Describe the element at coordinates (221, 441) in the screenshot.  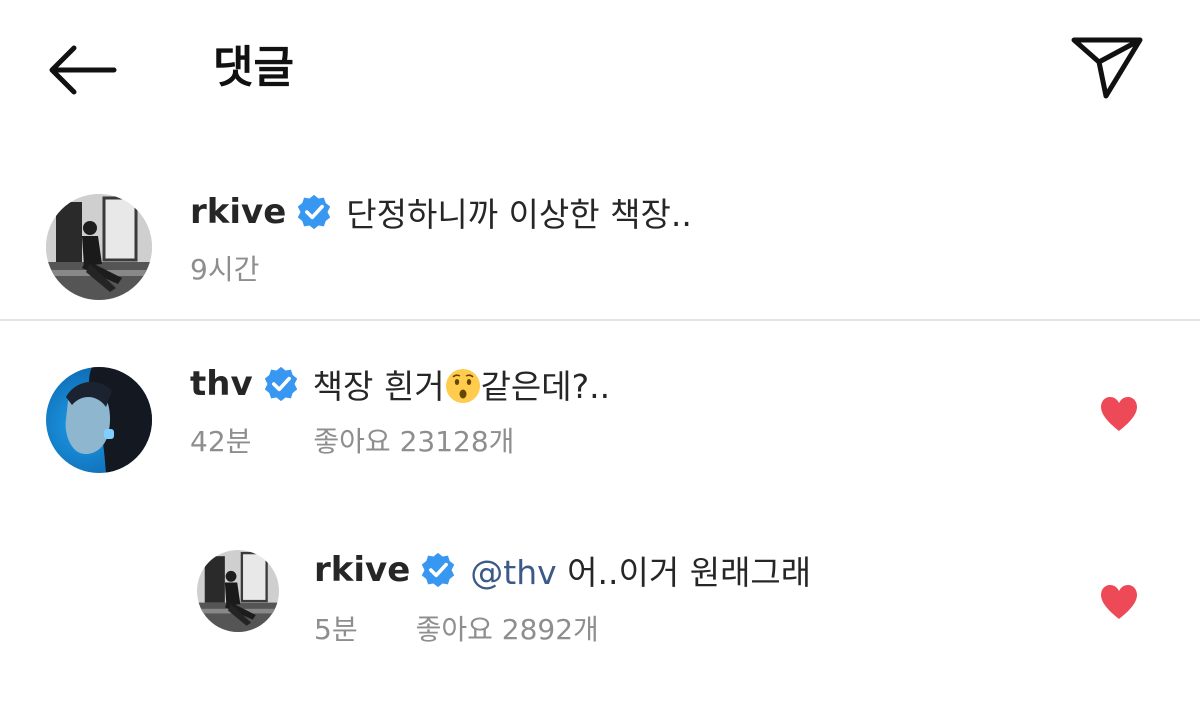
I see `comment-time: 42분` at that location.